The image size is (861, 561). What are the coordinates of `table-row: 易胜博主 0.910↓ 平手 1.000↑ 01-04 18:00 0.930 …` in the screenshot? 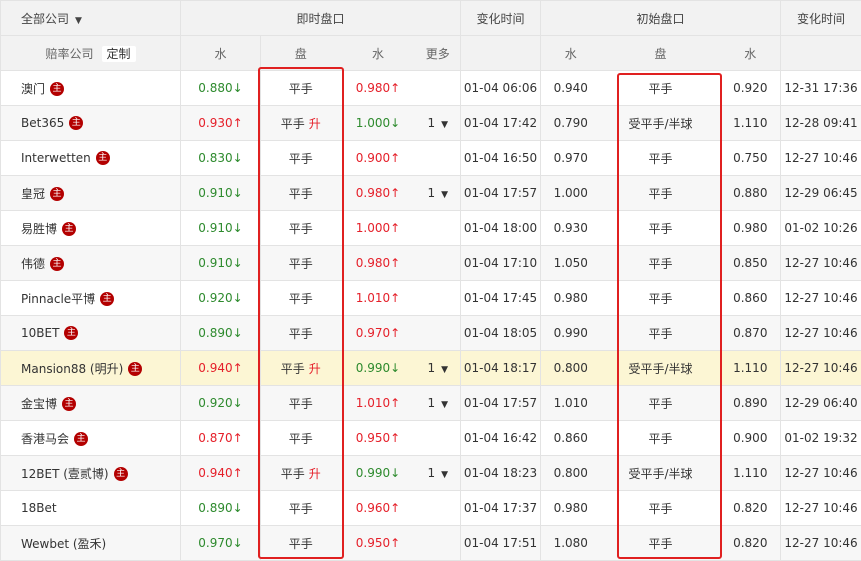 It's located at (430, 228).